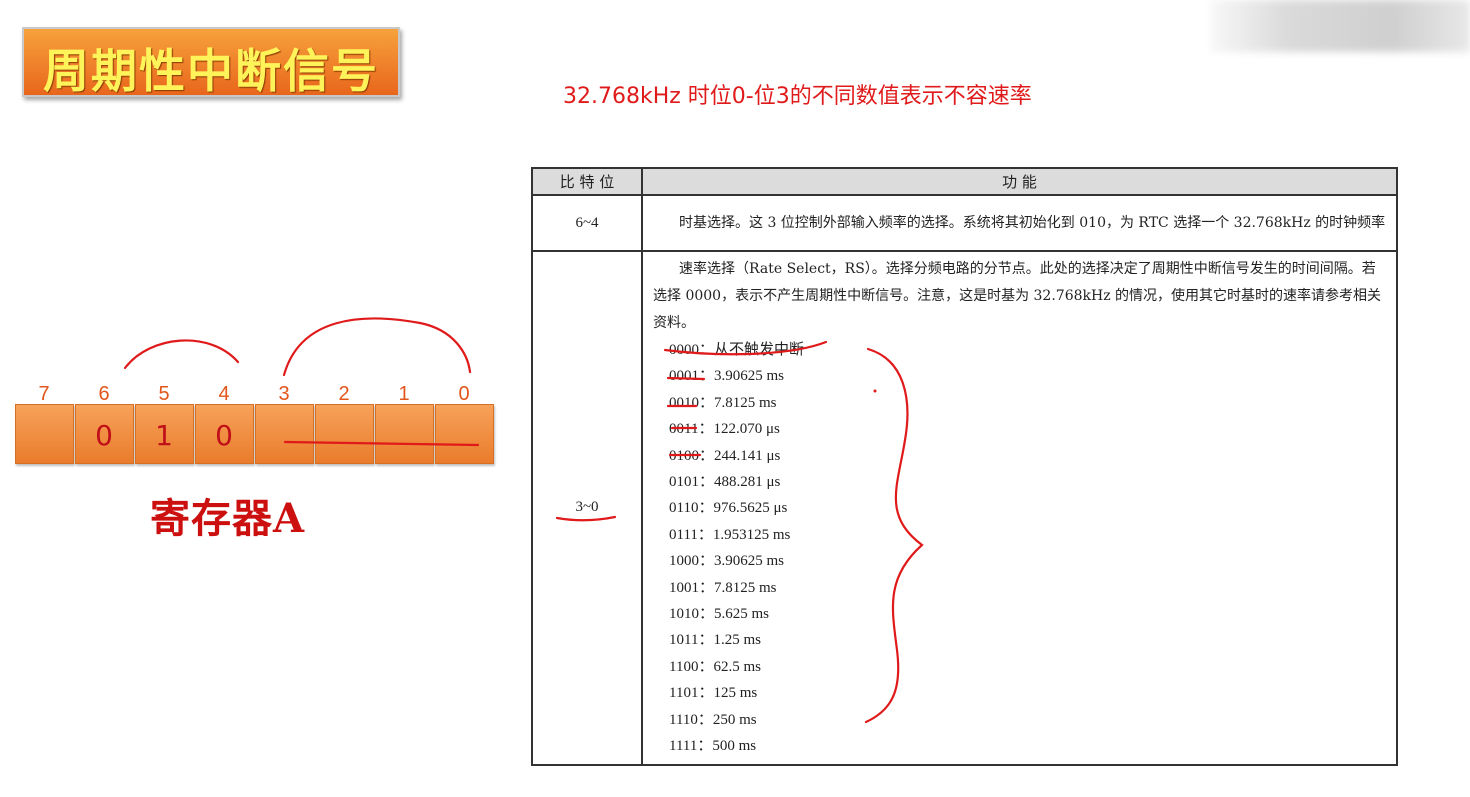 The image size is (1470, 797). I want to click on register-label: 寄存器A, so click(228, 518).